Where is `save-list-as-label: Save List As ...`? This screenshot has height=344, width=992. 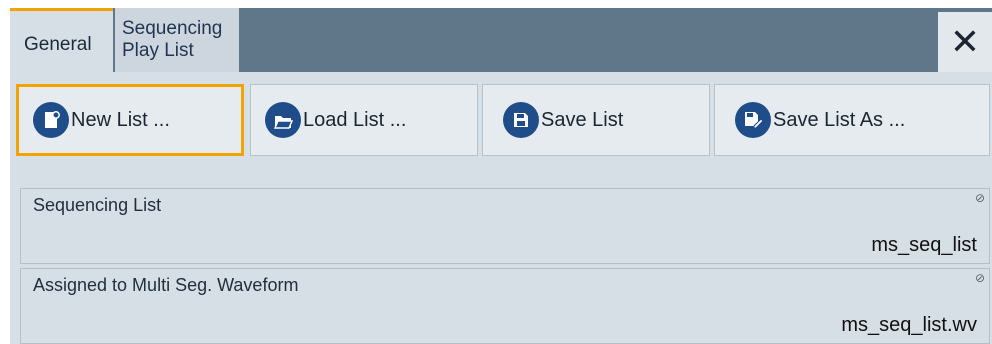 save-list-as-label: Save List As ... is located at coordinates (839, 119).